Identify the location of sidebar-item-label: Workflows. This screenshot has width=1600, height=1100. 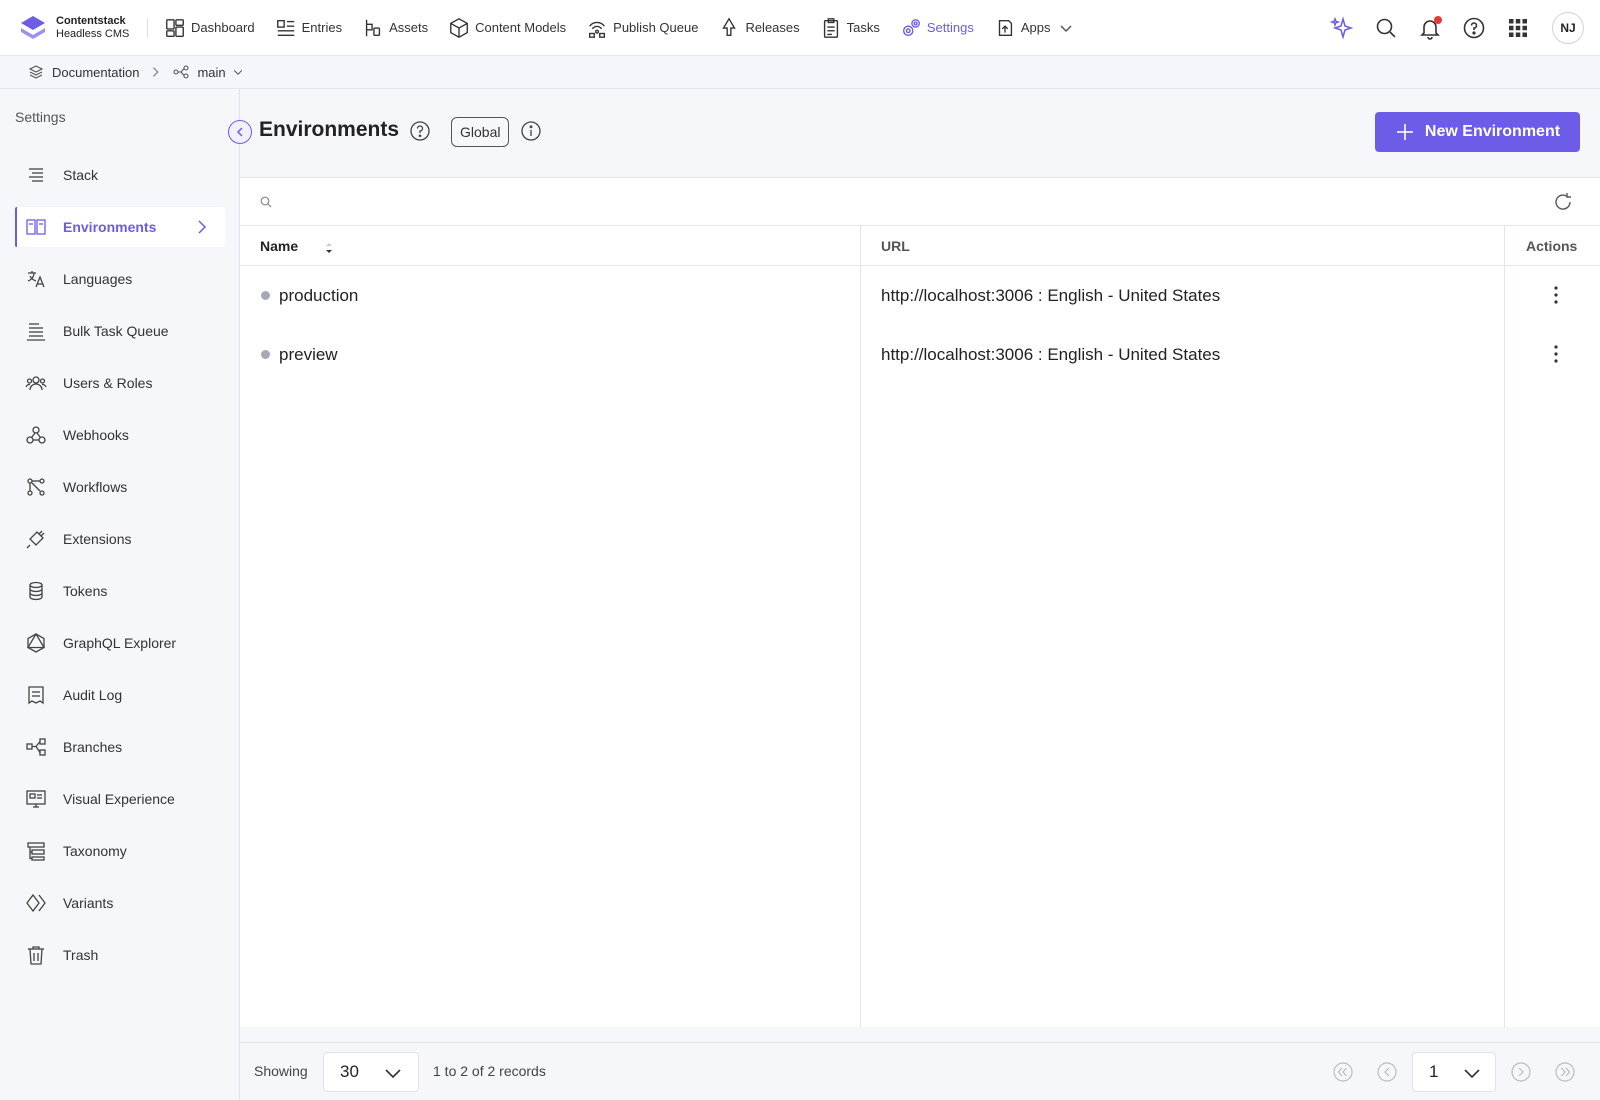
(95, 487).